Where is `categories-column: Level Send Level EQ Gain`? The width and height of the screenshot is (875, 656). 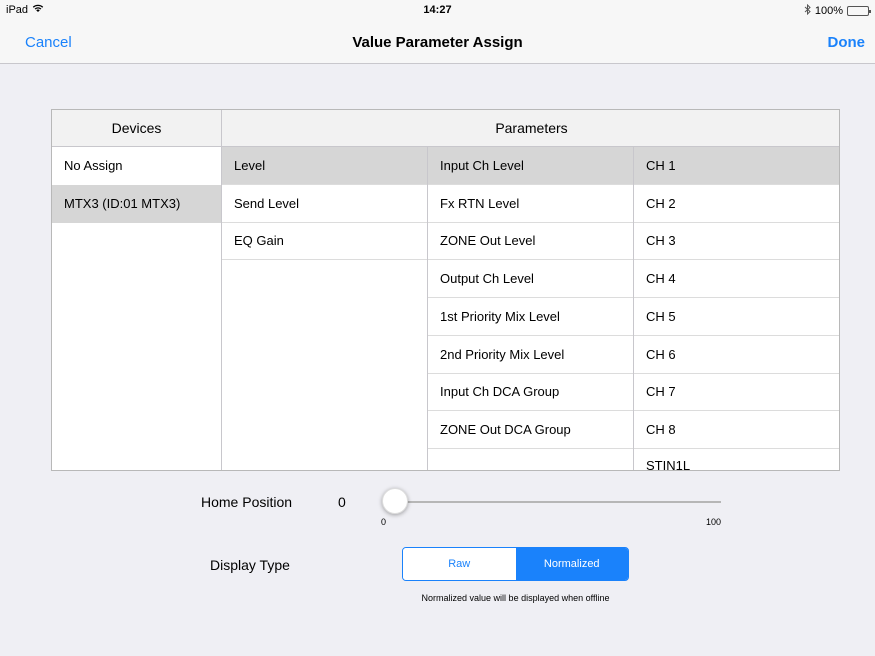 categories-column: Level Send Level EQ Gain is located at coordinates (325, 308).